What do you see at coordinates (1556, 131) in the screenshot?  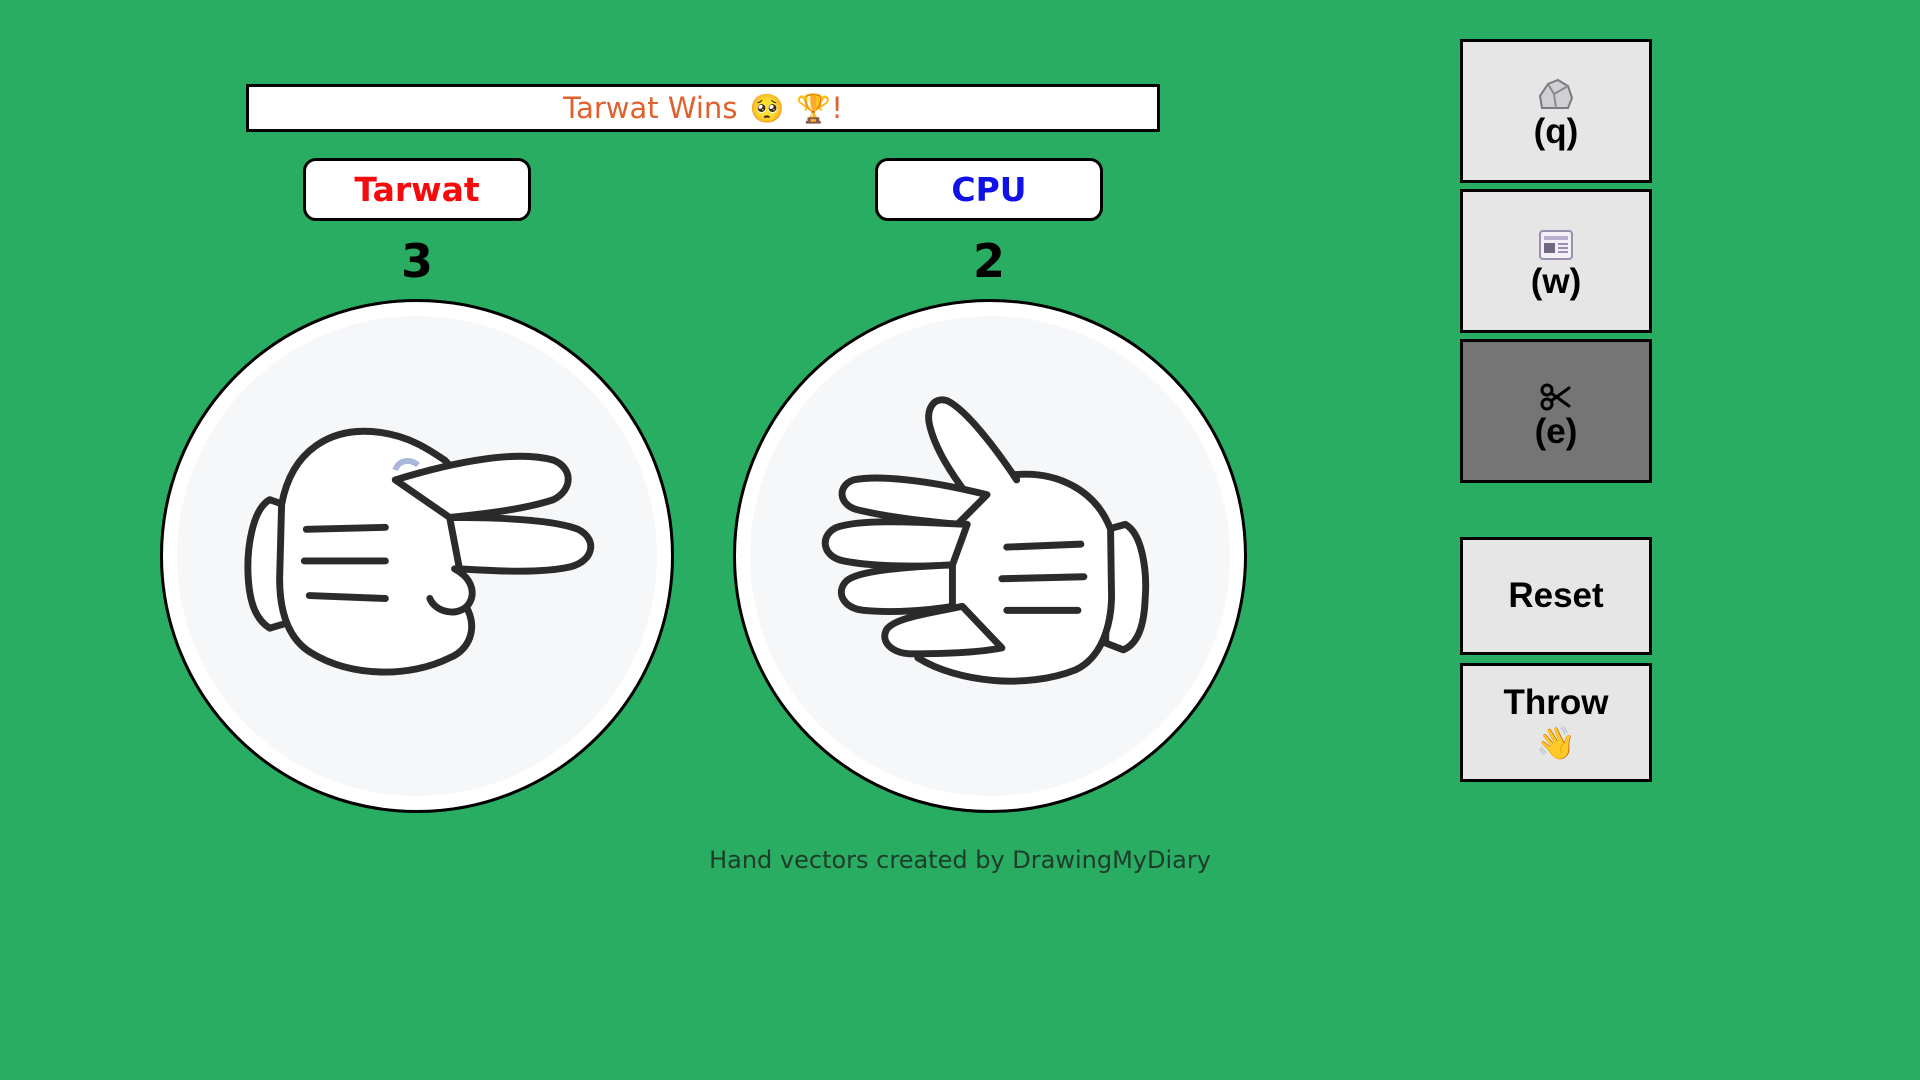 I see `rock-key-label: (q)` at bounding box center [1556, 131].